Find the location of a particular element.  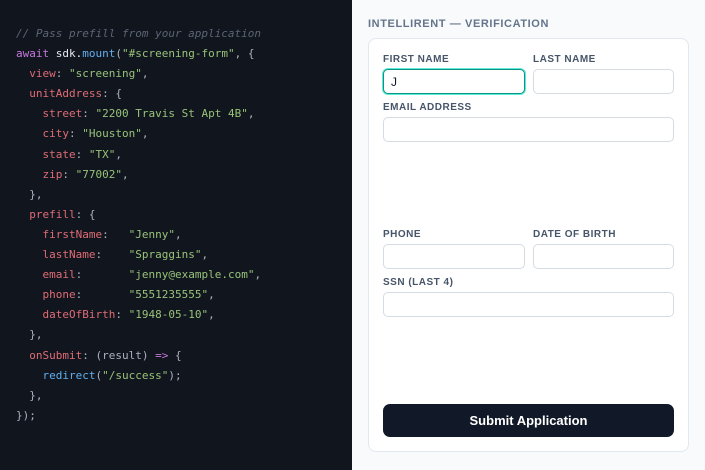

last-name-group: LAST NAME is located at coordinates (603, 73).